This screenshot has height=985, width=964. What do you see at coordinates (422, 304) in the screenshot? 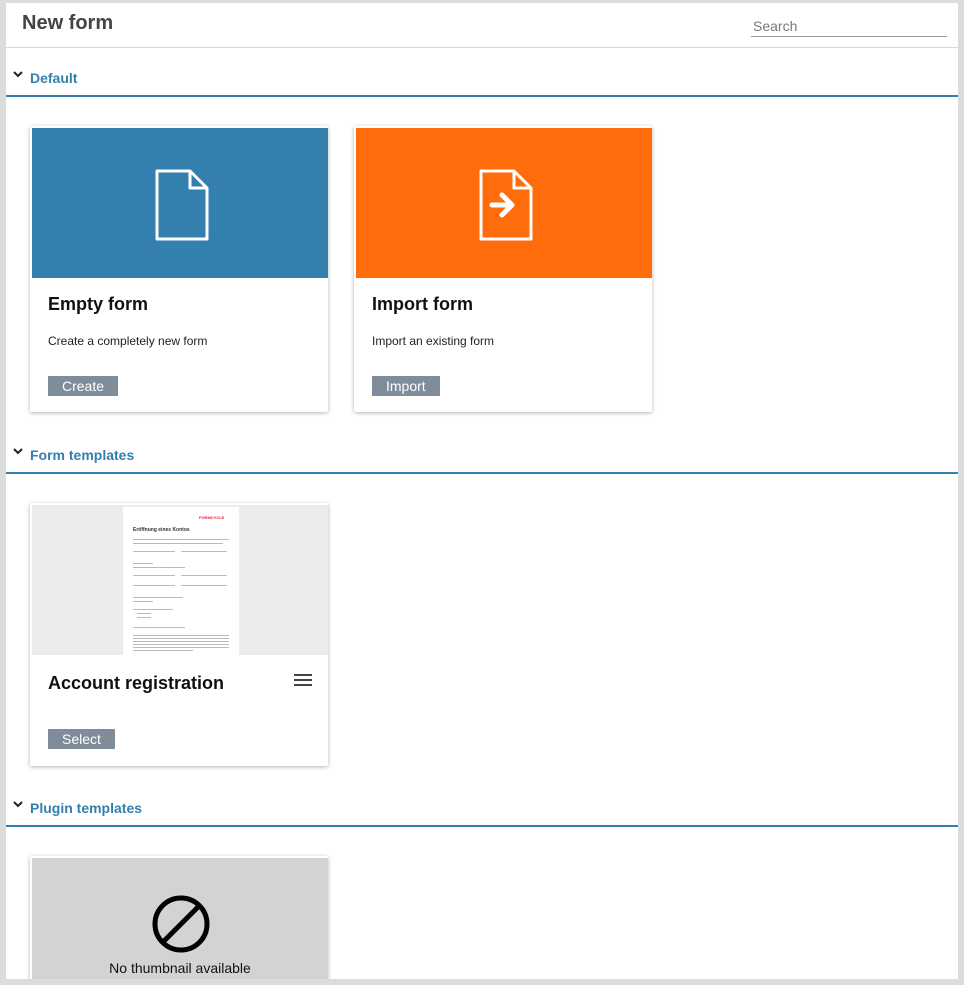
I see `card-title: Import form` at bounding box center [422, 304].